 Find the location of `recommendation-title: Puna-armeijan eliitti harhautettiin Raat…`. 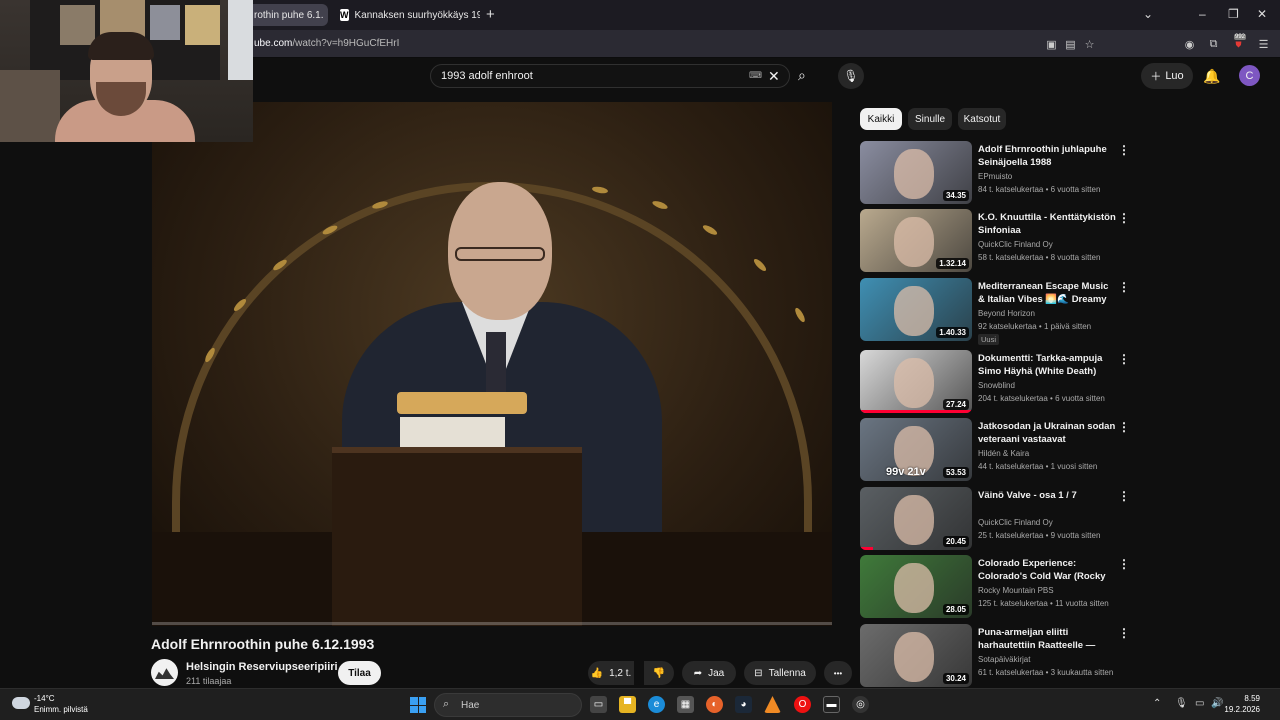

recommendation-title: Puna-armeijan eliitti harhautettiin Raat… is located at coordinates (1047, 639).